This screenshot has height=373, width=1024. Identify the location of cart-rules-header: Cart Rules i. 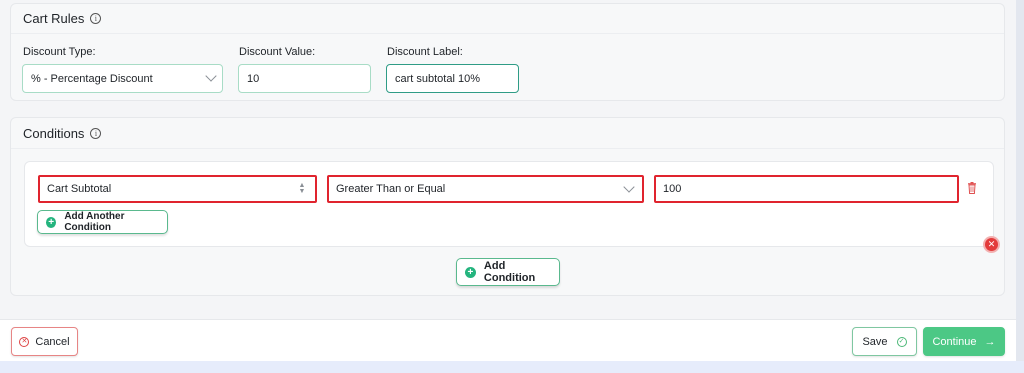
(507, 19).